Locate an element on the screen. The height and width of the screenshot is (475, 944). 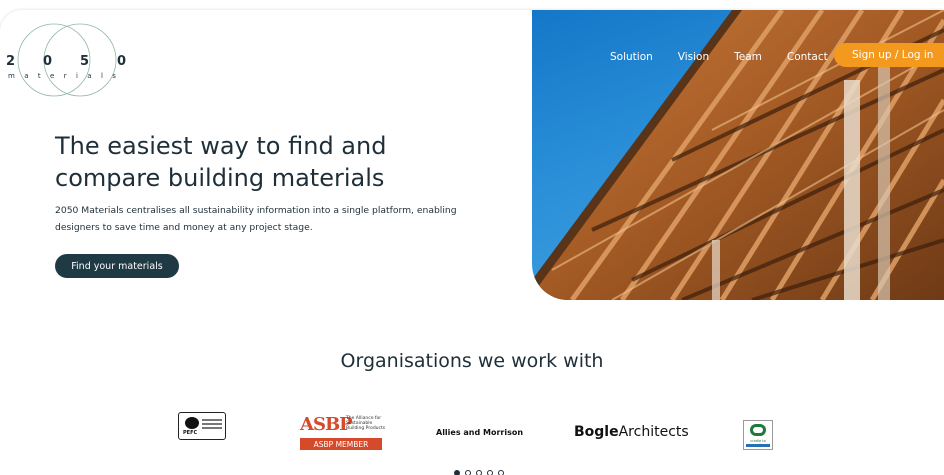
logo-letter: m is located at coordinates (11, 76).